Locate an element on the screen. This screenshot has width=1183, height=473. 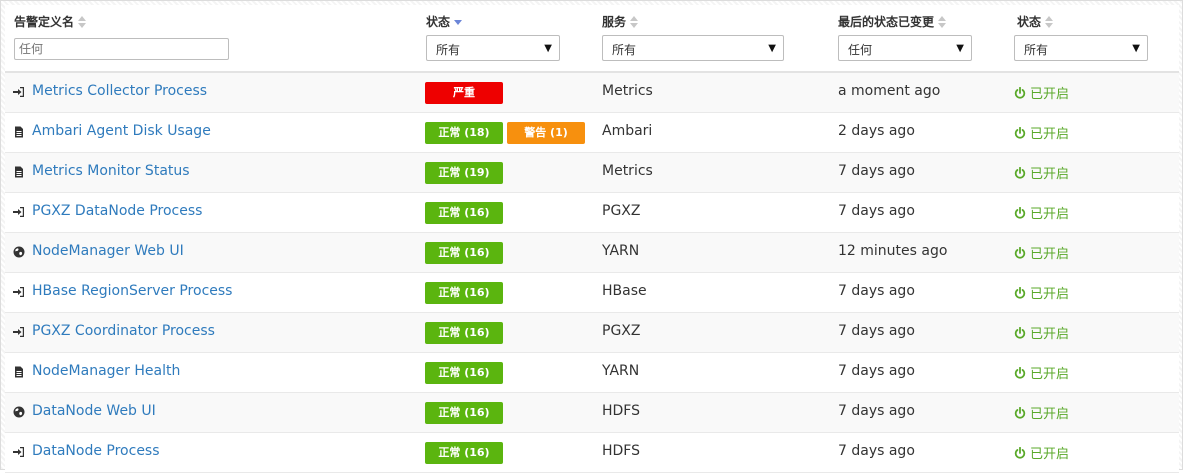
service-cell: PGXZ is located at coordinates (621, 211).